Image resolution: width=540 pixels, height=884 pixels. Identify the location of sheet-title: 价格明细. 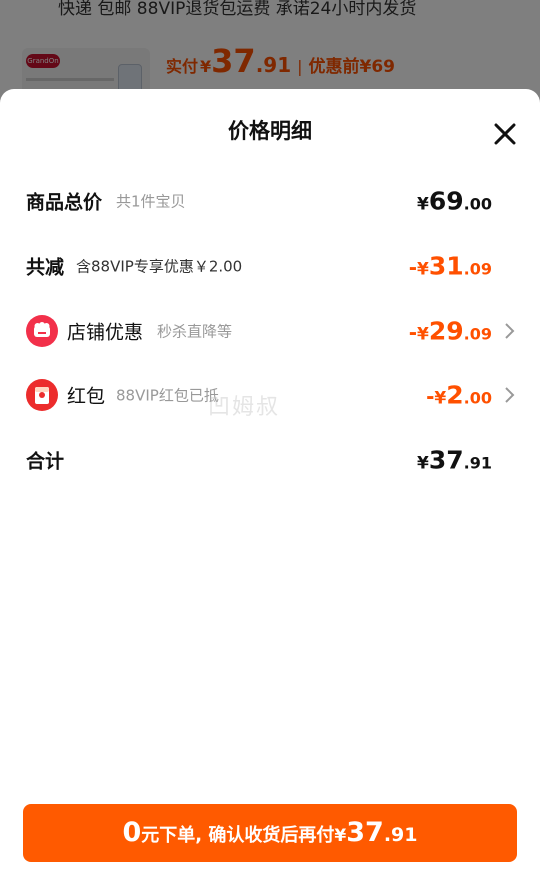
(270, 131).